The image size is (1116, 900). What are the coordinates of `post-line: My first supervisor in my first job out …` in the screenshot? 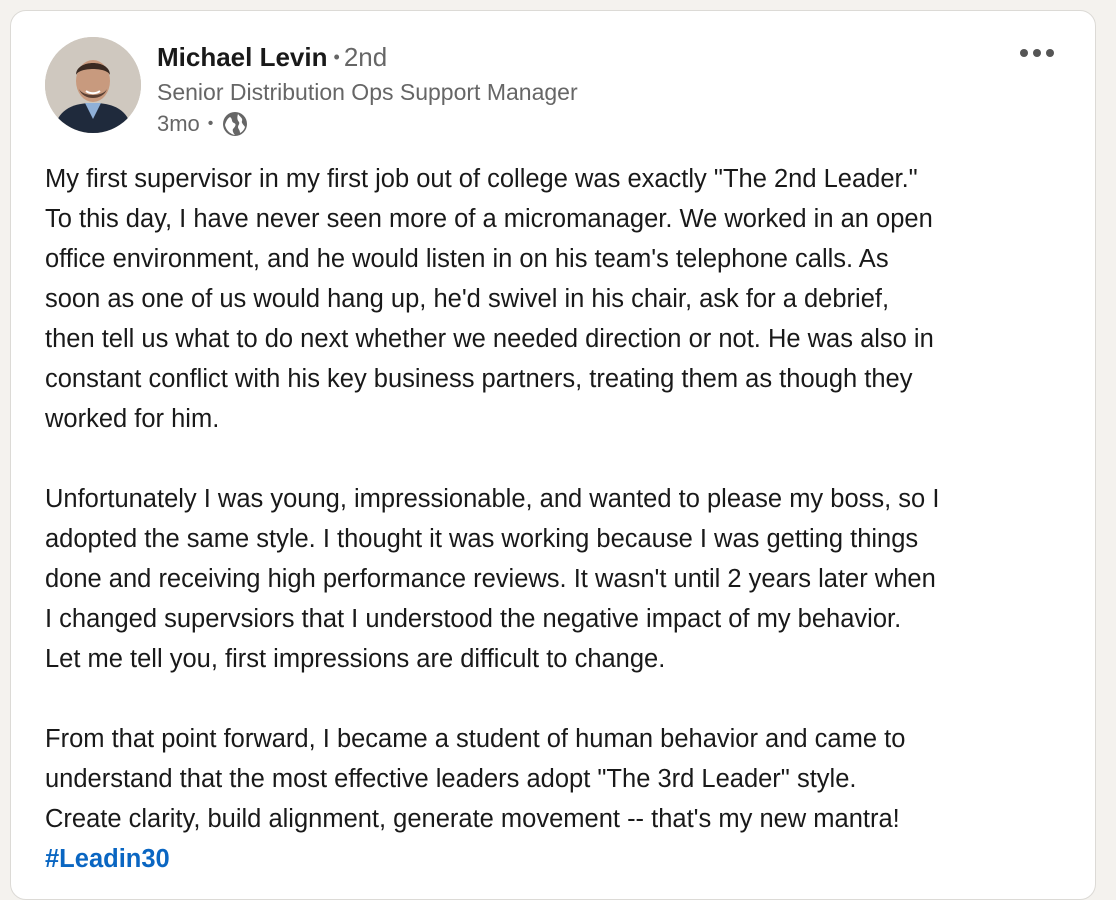 It's located at (481, 179).